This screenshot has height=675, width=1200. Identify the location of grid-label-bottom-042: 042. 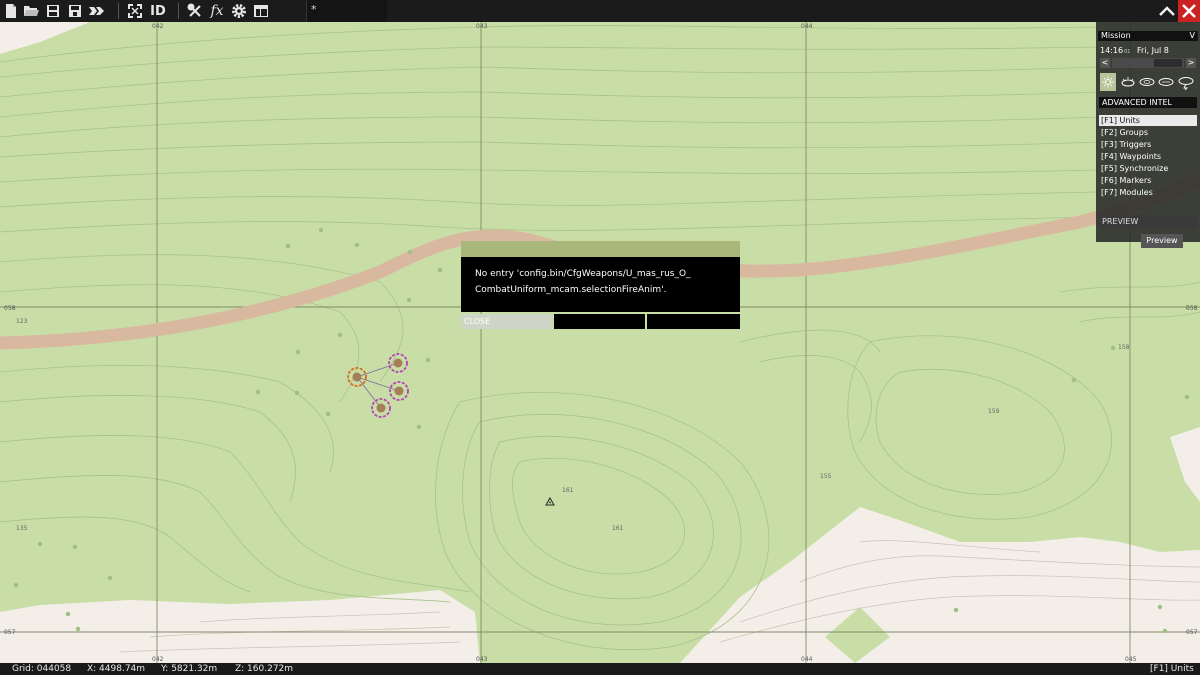
(158, 659).